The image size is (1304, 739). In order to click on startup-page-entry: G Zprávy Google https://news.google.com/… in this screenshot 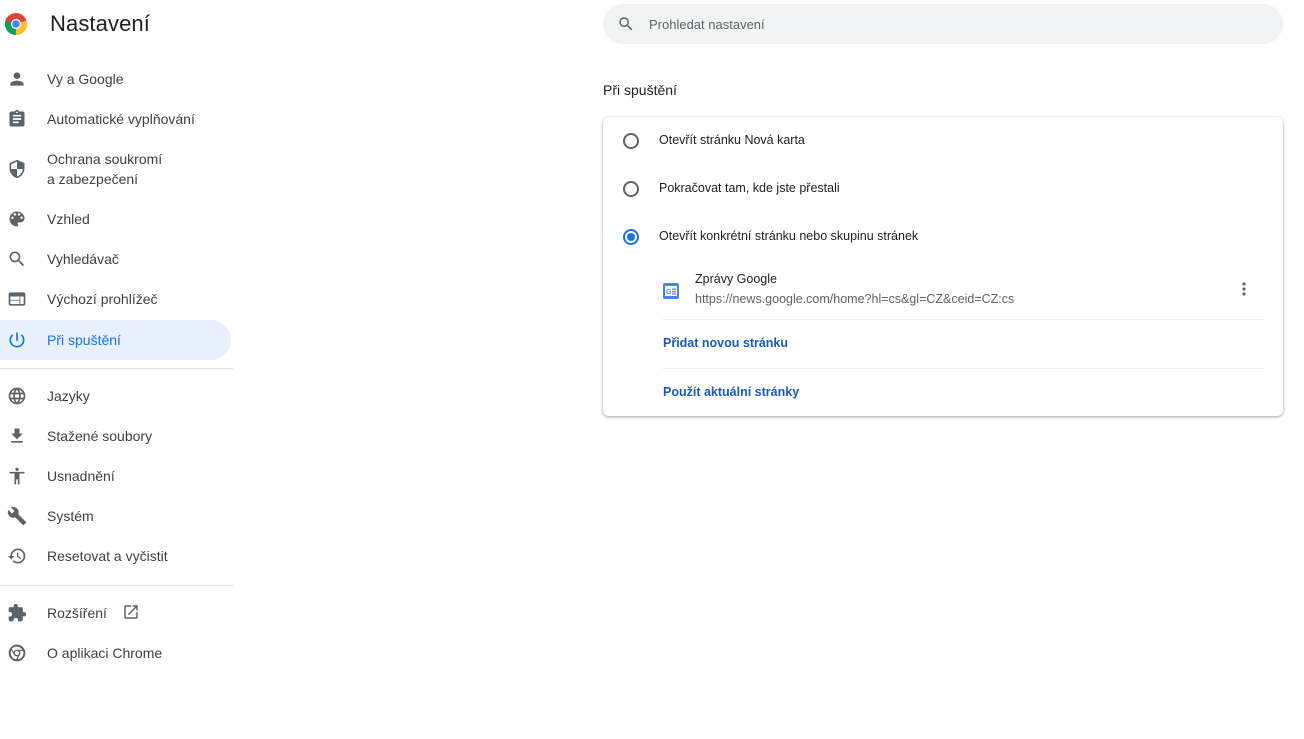, I will do `click(953, 291)`.